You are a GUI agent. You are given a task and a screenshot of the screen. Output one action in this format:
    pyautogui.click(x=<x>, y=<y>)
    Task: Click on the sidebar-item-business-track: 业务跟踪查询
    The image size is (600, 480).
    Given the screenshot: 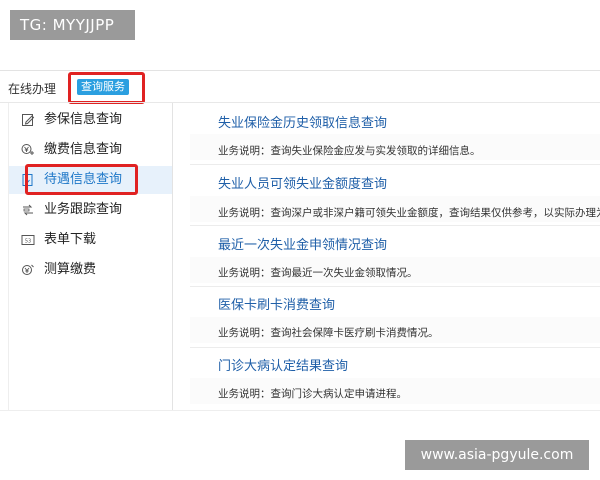 What is the action you would take?
    pyautogui.click(x=90, y=210)
    